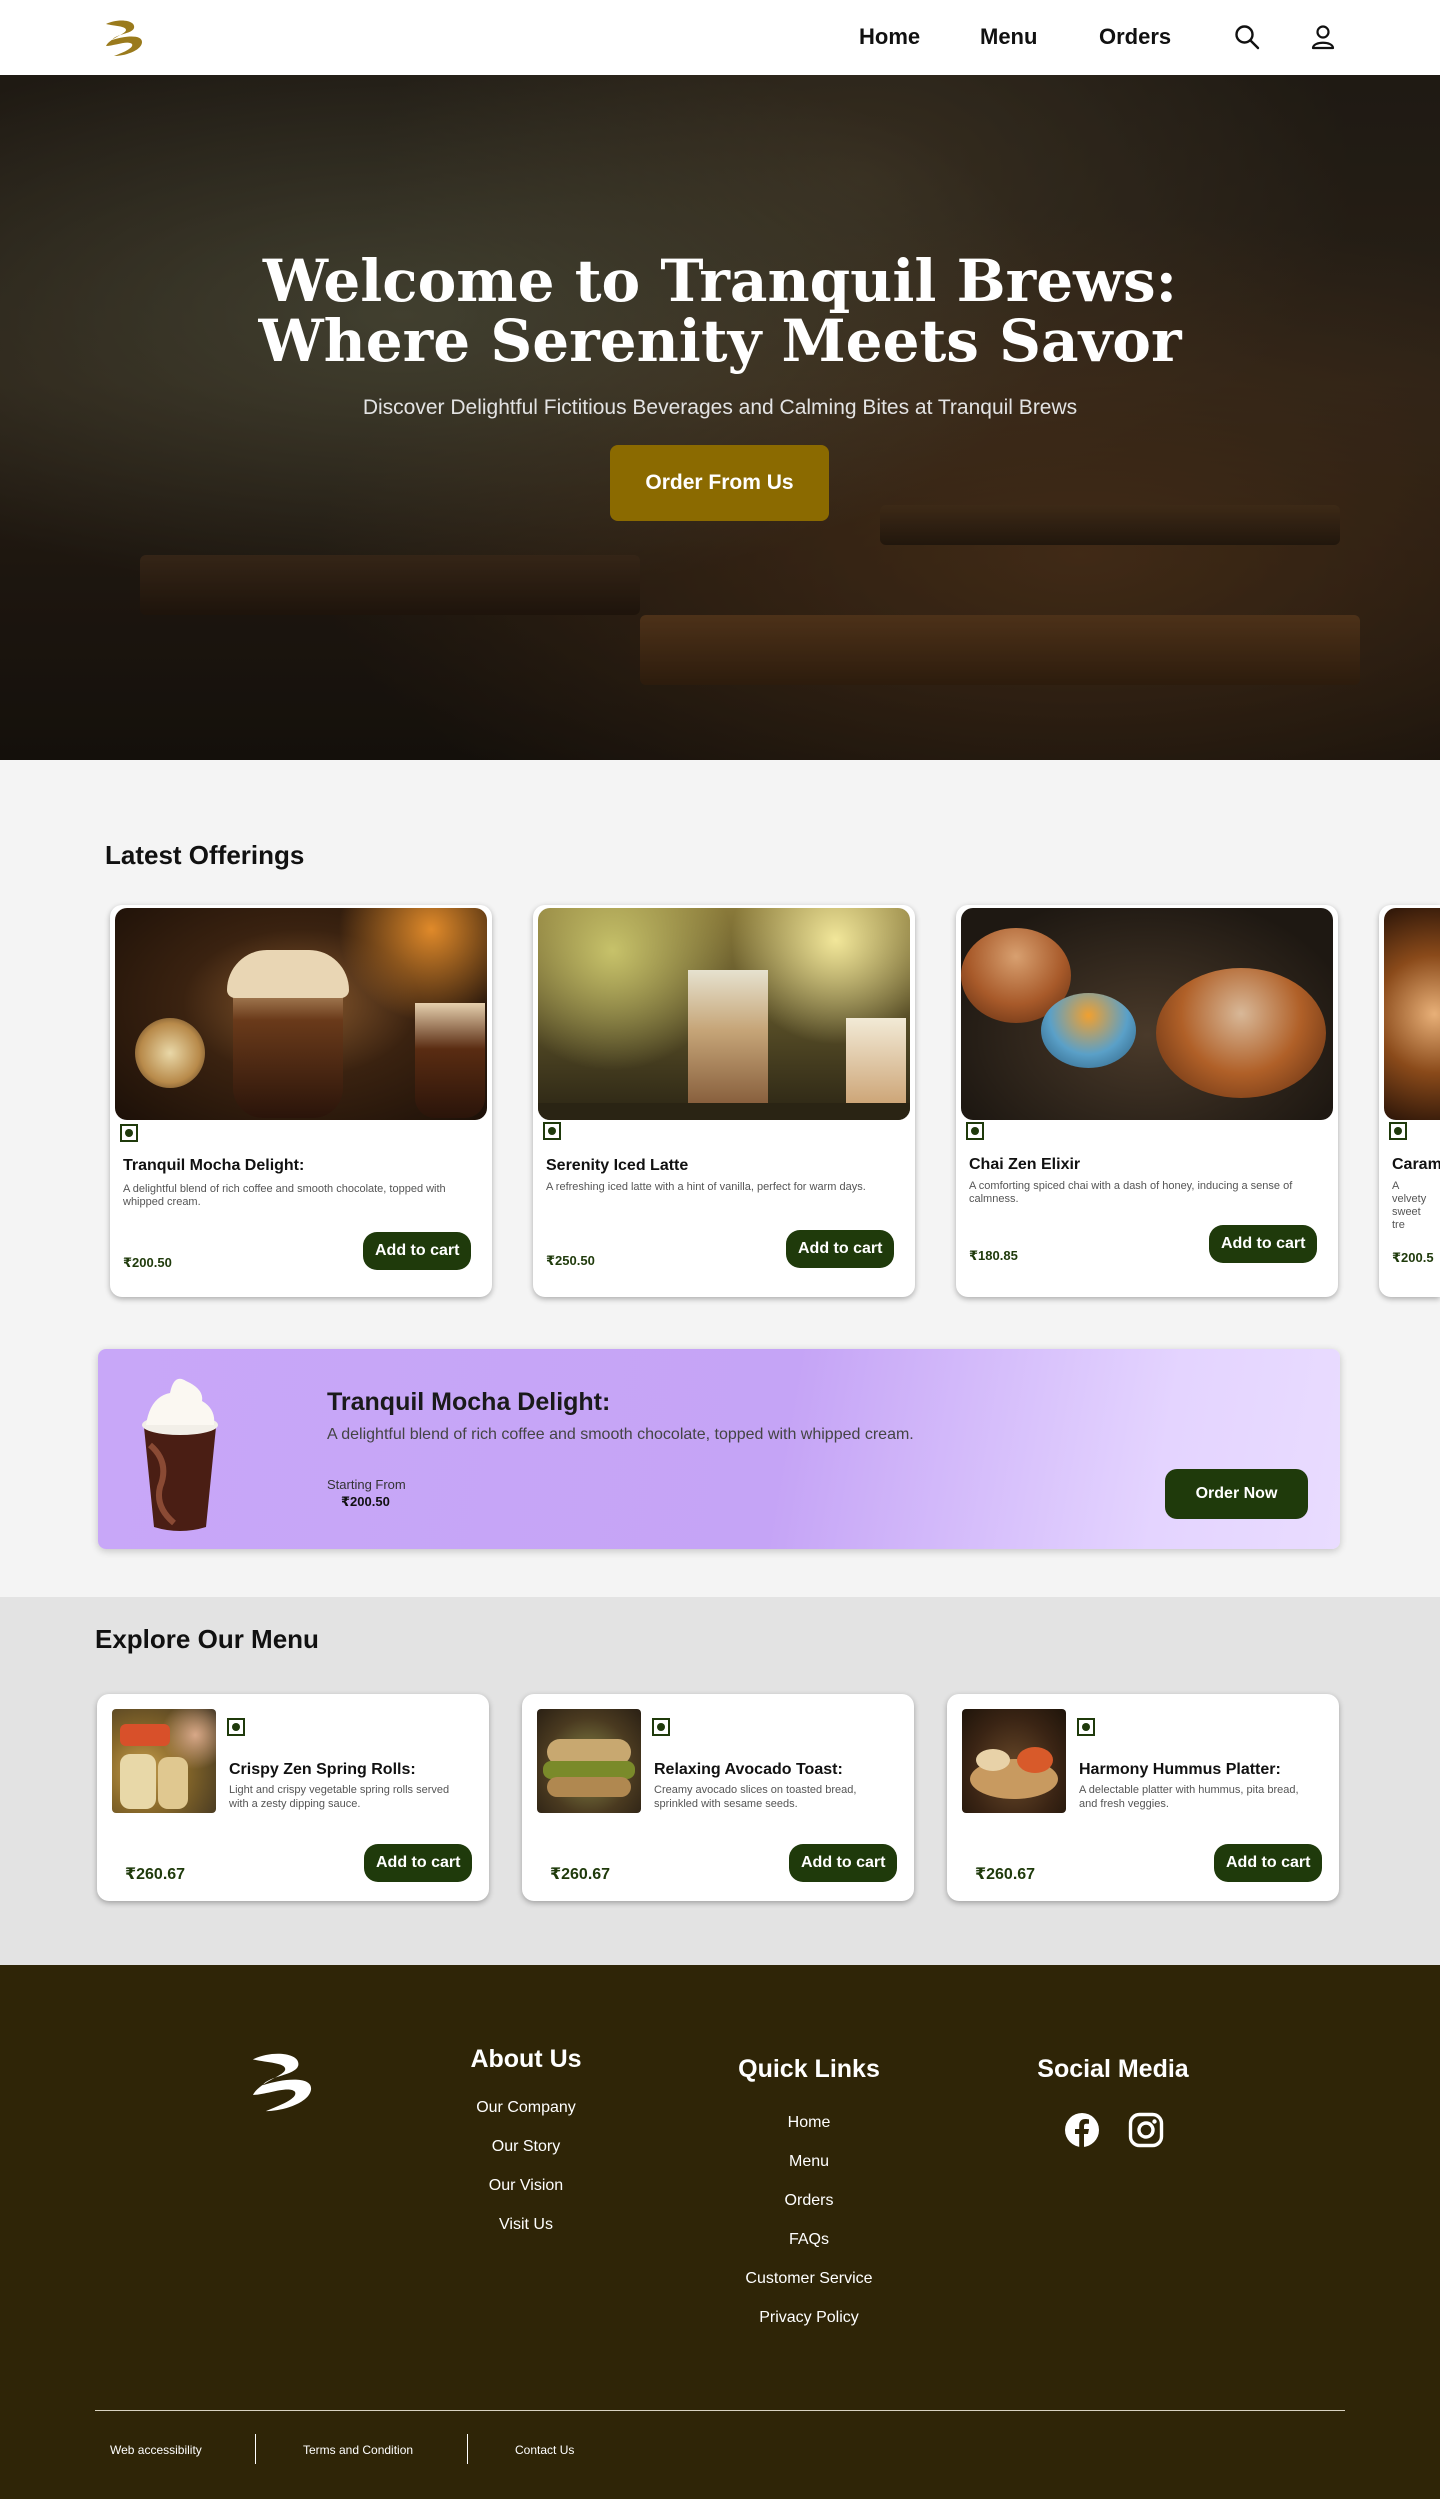 The width and height of the screenshot is (1440, 2499). Describe the element at coordinates (1014, 1761) in the screenshot. I see `hummus-platter-image` at that location.